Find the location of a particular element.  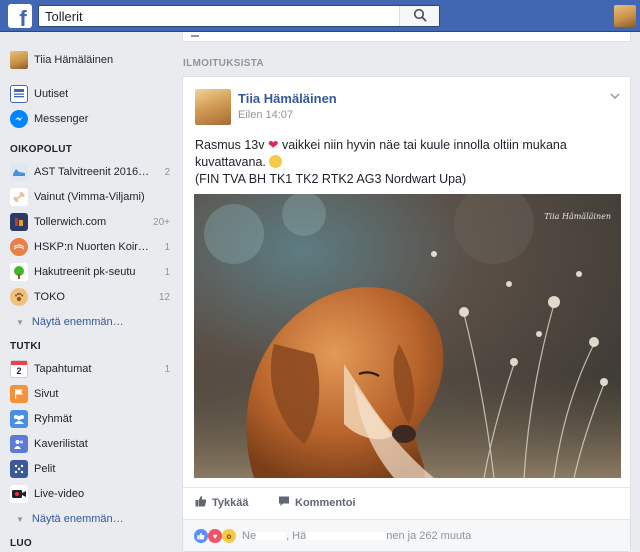

sidebar-item-shortcut: Tollerwich.com 20+ is located at coordinates (90, 222).